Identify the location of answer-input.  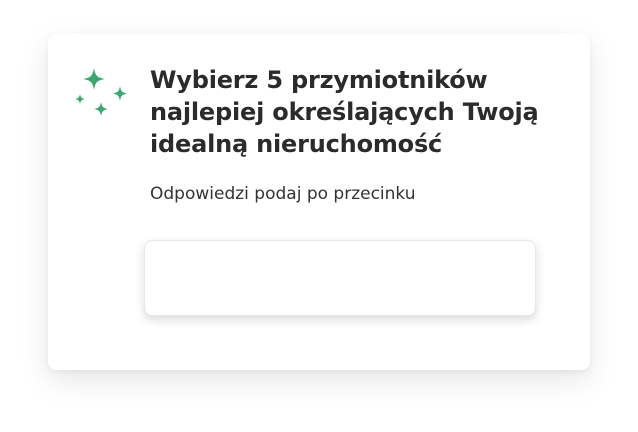
(340, 278).